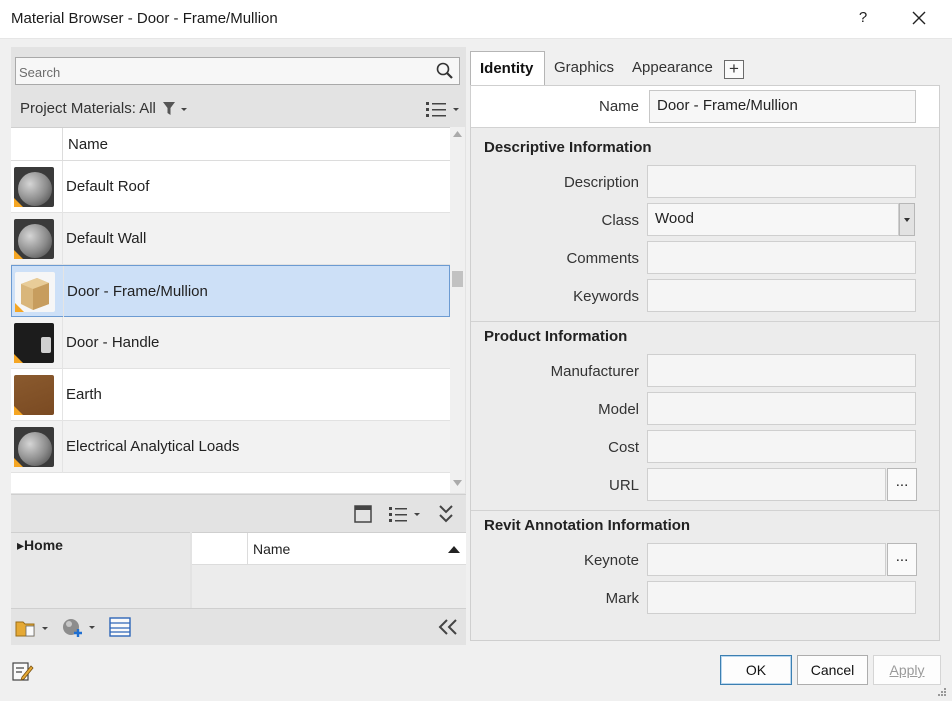  Describe the element at coordinates (23, 671) in the screenshot. I see `material-editor-icon` at that location.